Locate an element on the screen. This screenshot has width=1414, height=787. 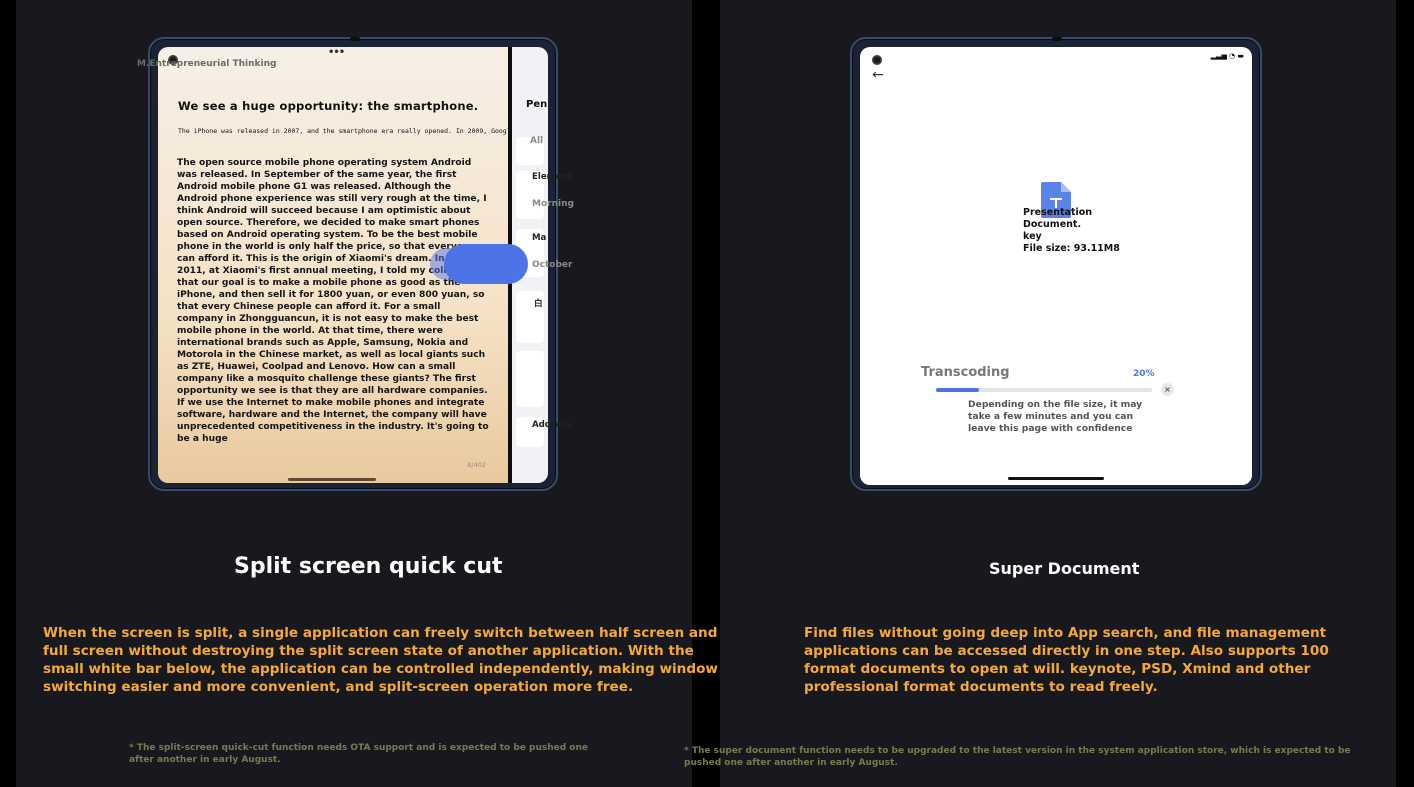
file-name-line: Presentation is located at coordinates (1057, 212).